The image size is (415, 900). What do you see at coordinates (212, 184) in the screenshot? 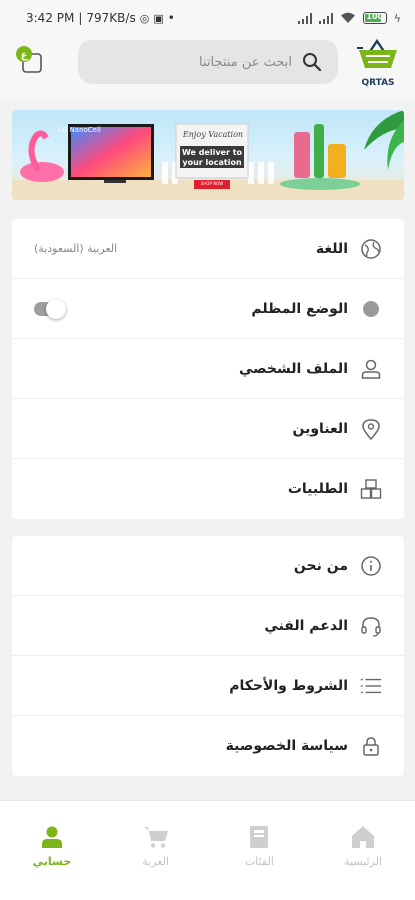
I see `banner-cta: SHOP NOW` at bounding box center [212, 184].